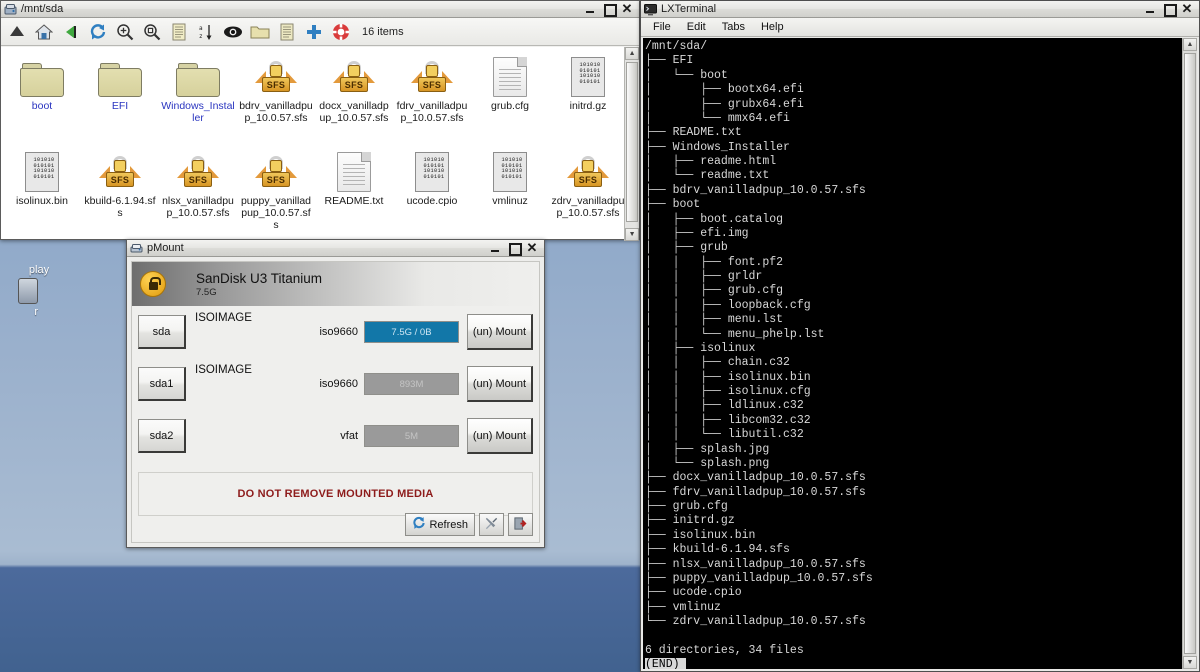 The image size is (1200, 672). I want to click on pmount-partition-row: sda2 vfat 5M (un) Mount, so click(335, 436).